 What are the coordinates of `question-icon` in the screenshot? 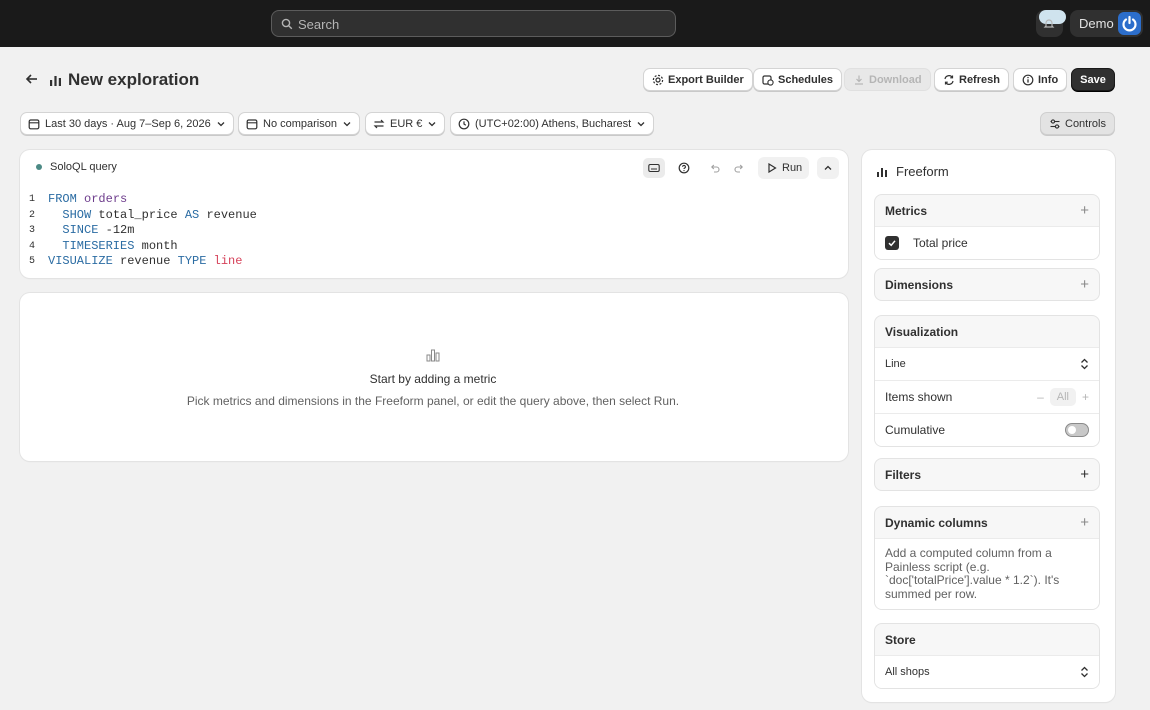 It's located at (684, 168).